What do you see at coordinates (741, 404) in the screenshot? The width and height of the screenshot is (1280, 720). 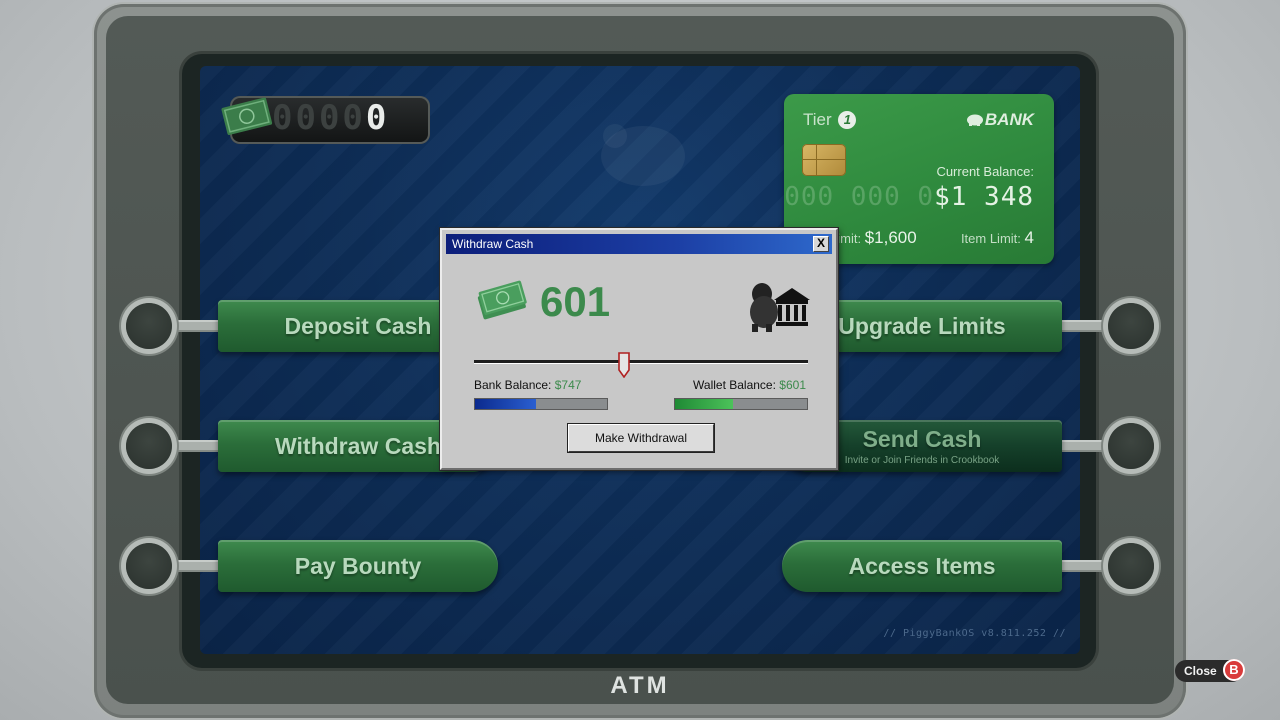 I see `wallet-balance-bar` at bounding box center [741, 404].